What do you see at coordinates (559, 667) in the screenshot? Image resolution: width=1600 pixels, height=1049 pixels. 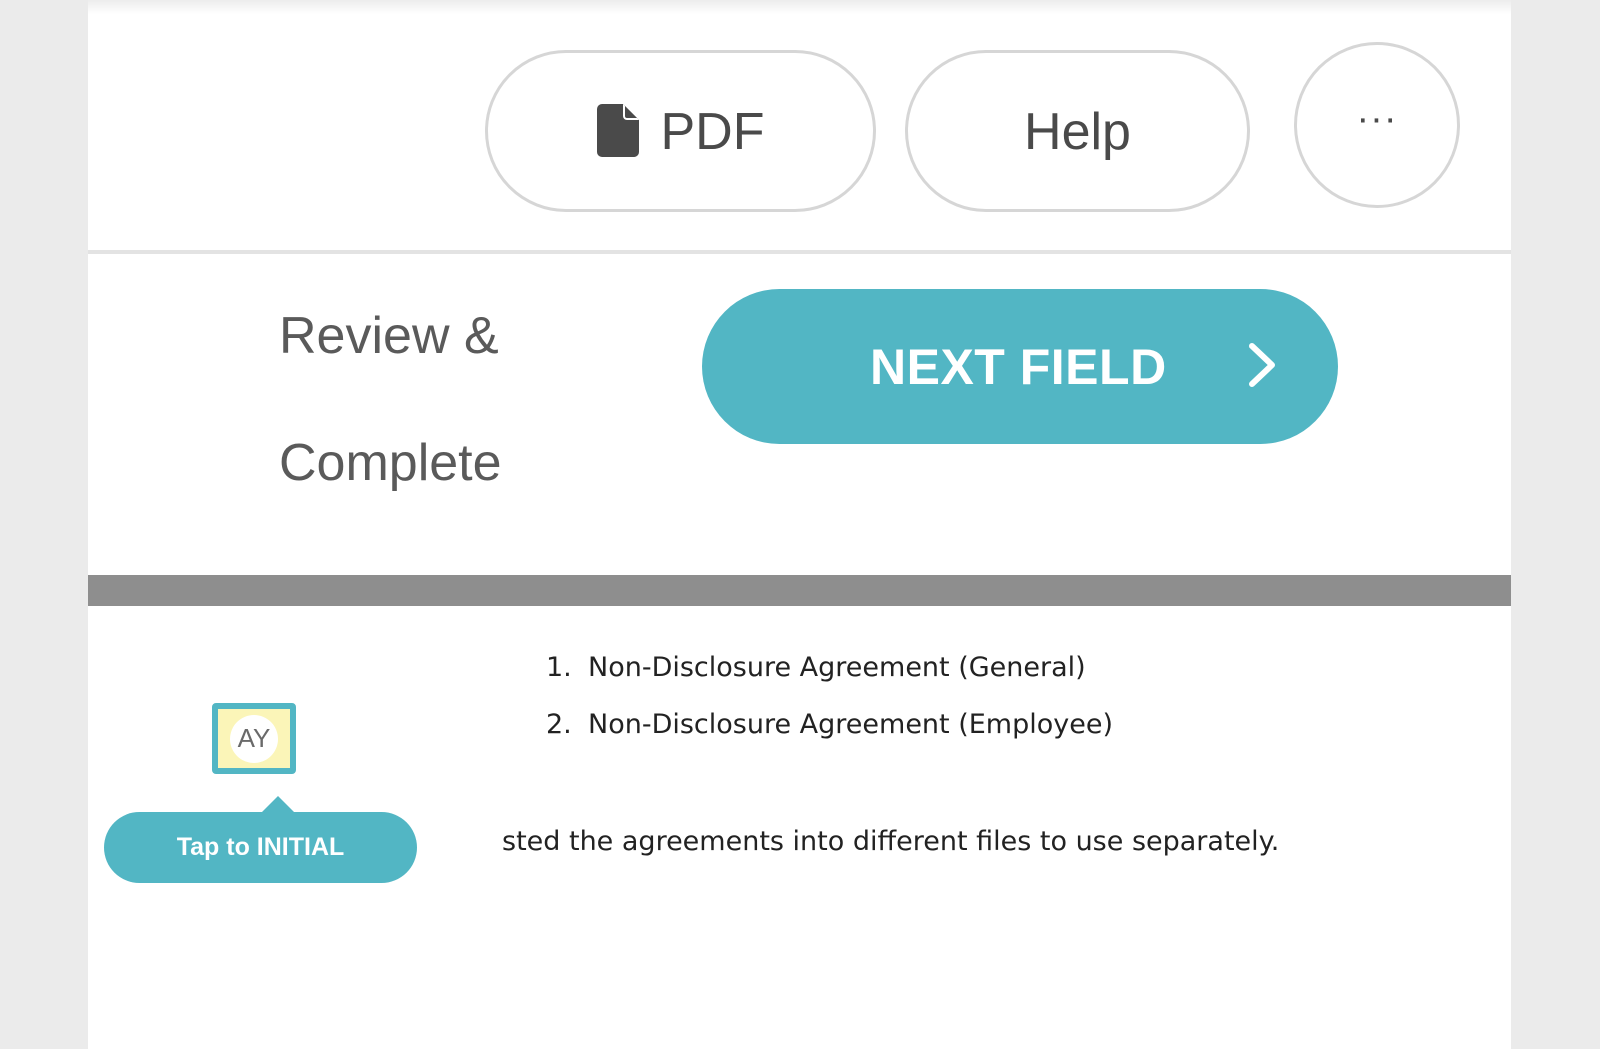 I see `list-item-number: 1.` at bounding box center [559, 667].